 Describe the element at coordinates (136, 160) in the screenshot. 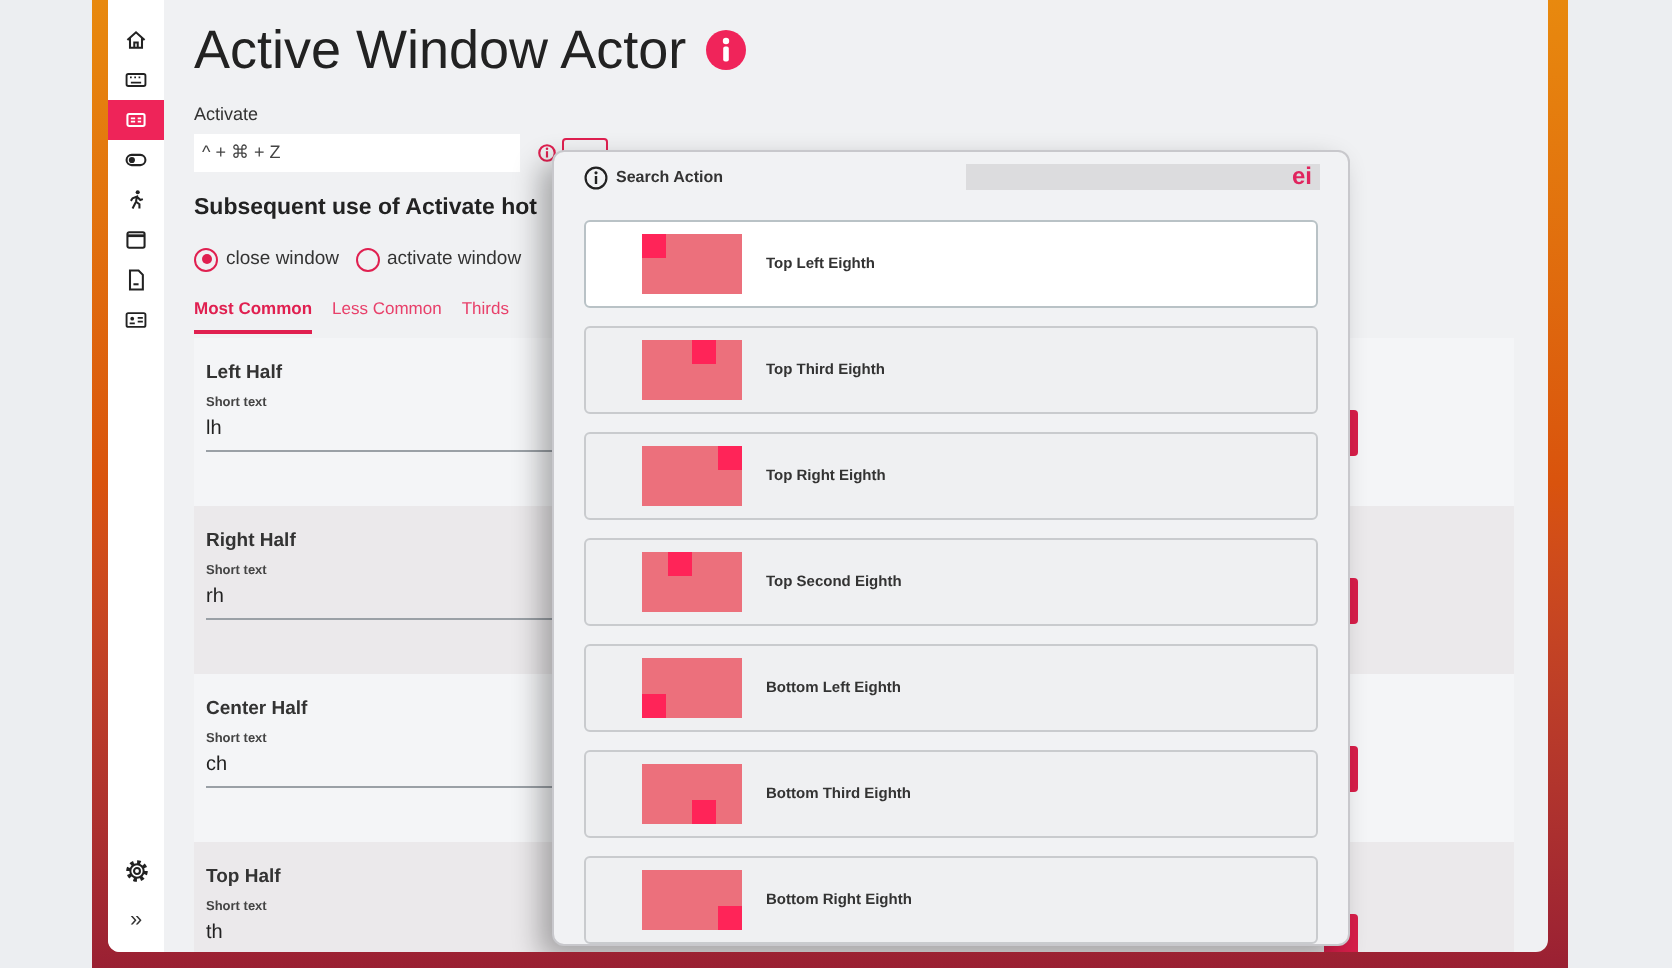

I see `toggle-icon` at that location.